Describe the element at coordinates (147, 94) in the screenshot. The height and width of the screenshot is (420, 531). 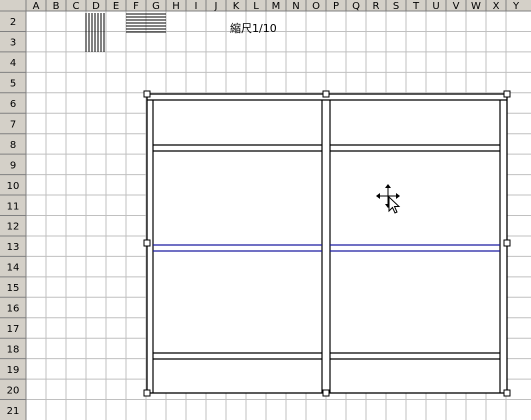
I see `resize-handle-top-left` at that location.